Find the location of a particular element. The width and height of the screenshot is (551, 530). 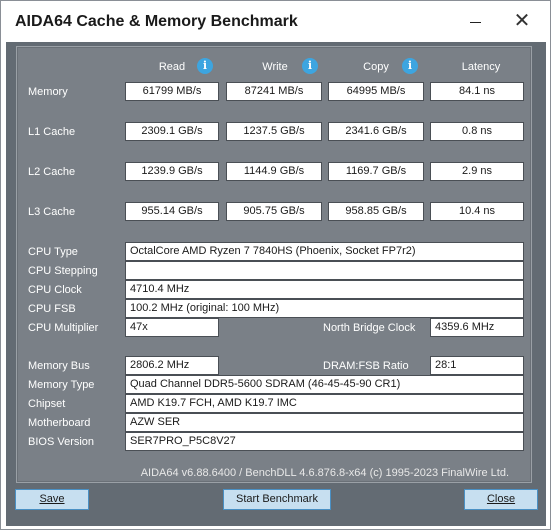

l1-read-value: 2309.1 GB/s is located at coordinates (172, 131).